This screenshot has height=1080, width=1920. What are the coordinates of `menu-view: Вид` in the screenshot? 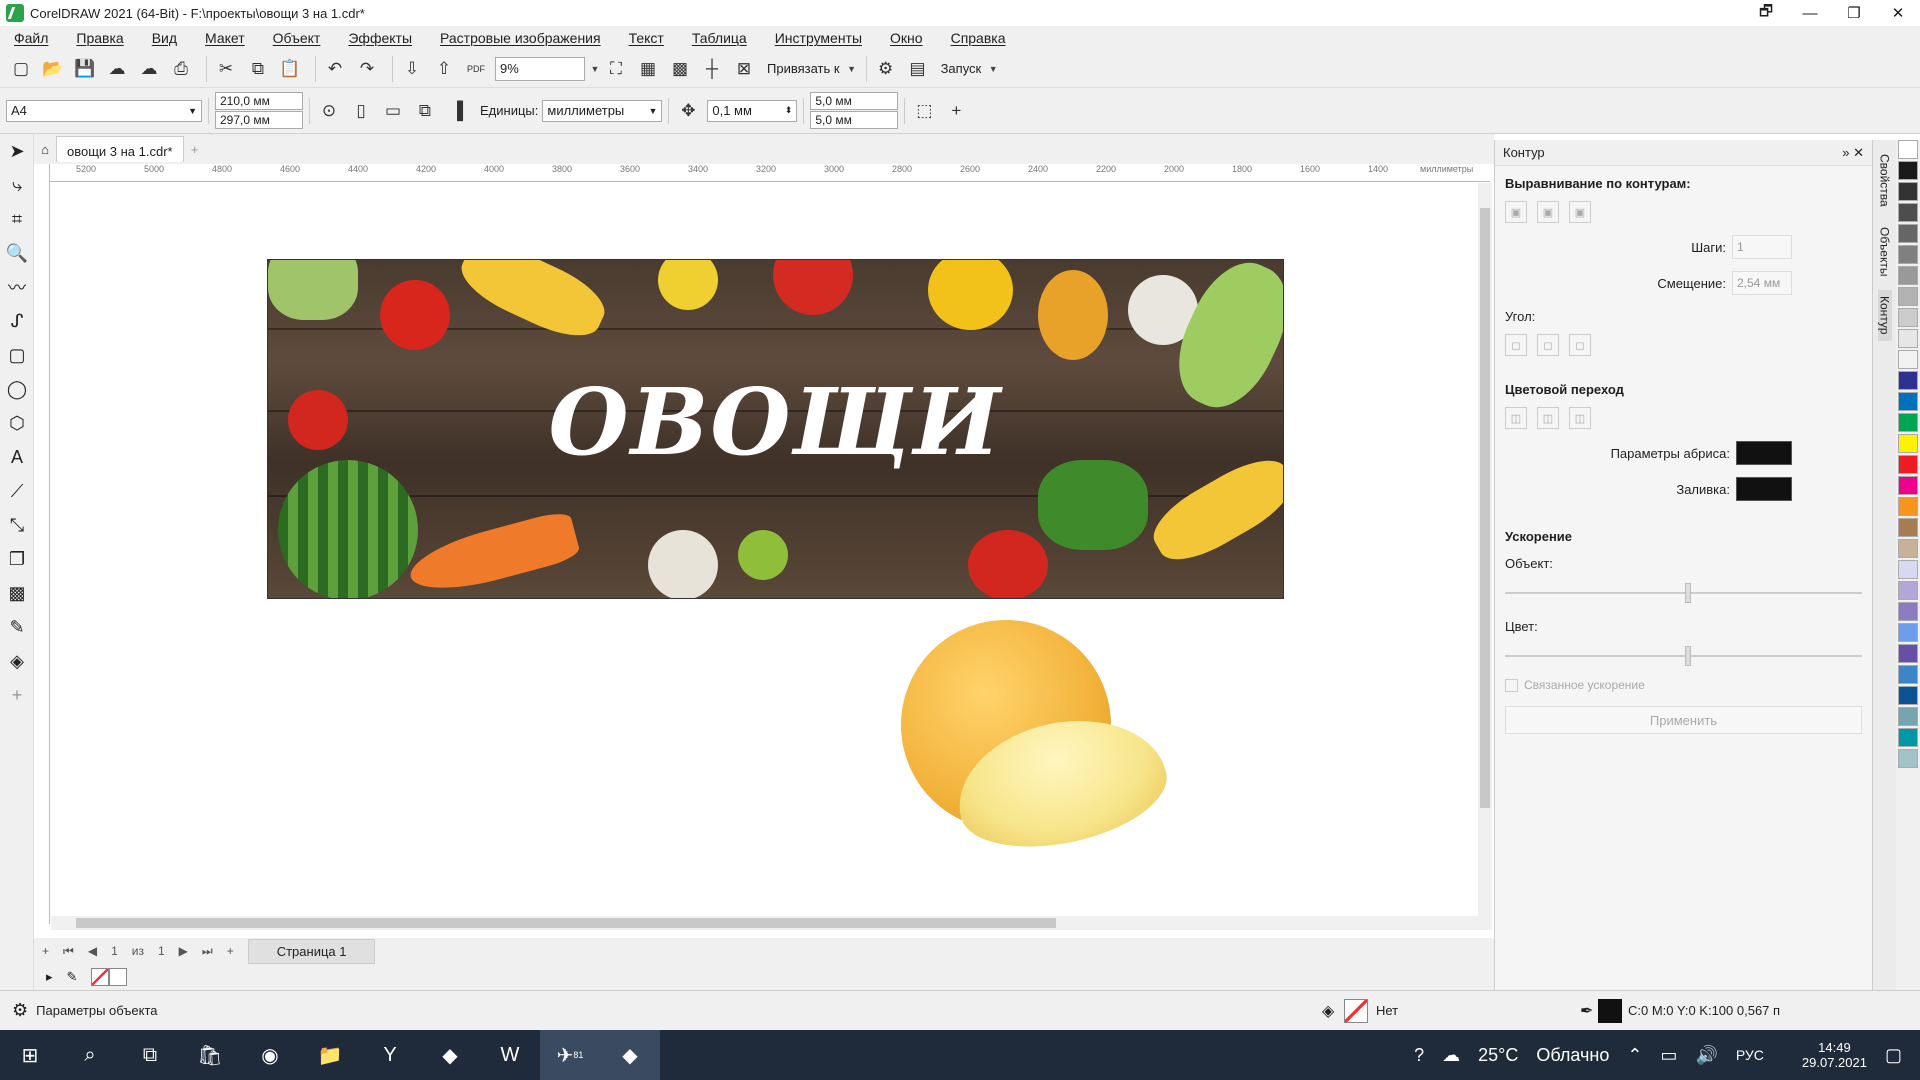 It's located at (164, 38).